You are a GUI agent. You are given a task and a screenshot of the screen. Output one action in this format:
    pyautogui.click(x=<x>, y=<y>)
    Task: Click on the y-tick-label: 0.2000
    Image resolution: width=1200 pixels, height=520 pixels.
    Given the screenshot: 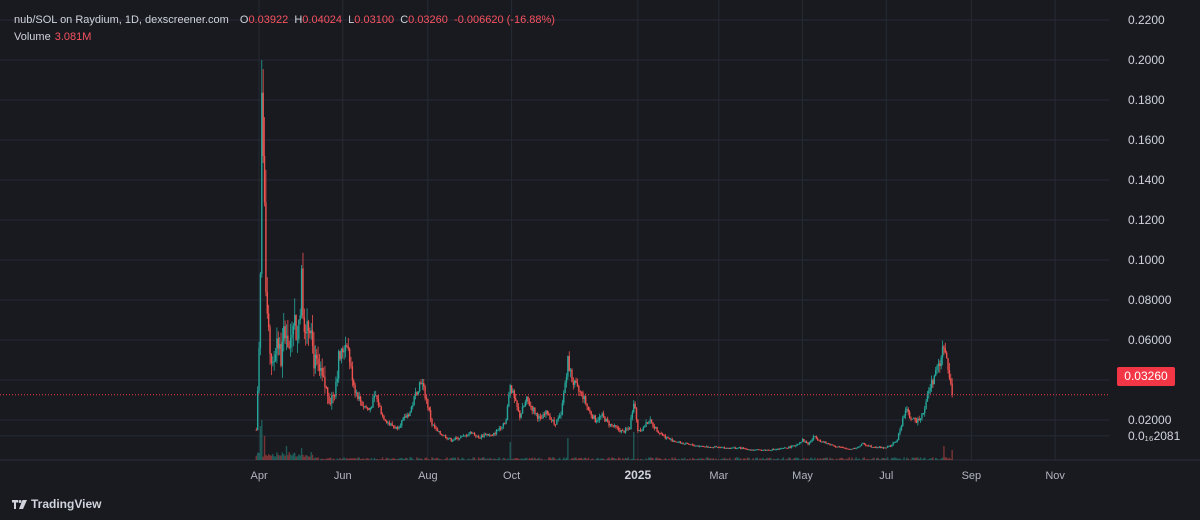 What is the action you would take?
    pyautogui.click(x=1146, y=60)
    